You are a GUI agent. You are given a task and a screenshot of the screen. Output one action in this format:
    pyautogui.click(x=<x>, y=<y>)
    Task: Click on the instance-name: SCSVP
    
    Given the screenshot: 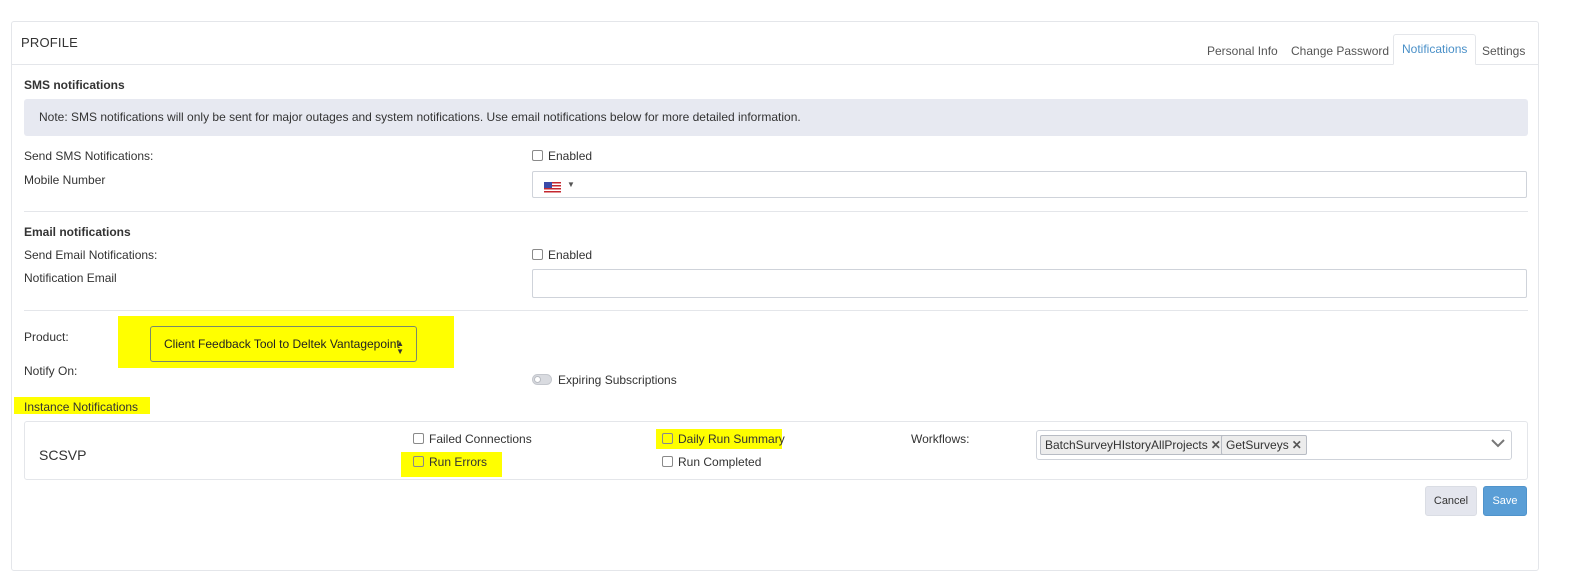 What is the action you would take?
    pyautogui.click(x=63, y=455)
    